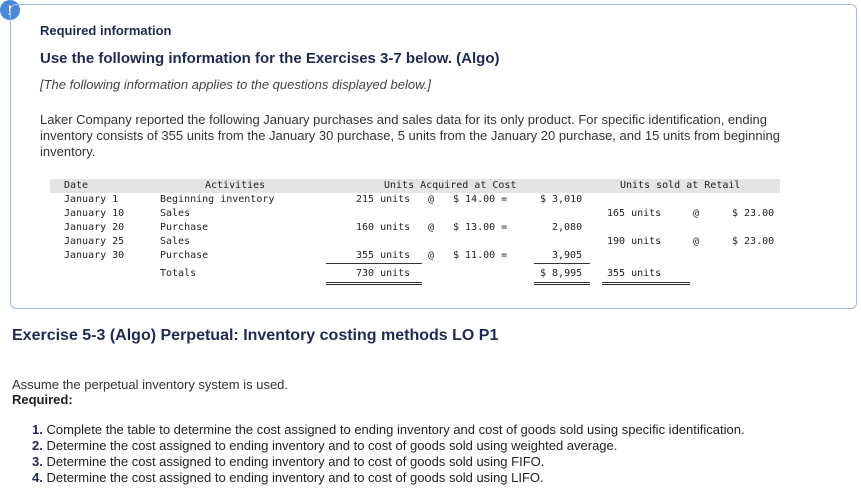 This screenshot has height=493, width=861. Describe the element at coordinates (178, 273) in the screenshot. I see `totals-label: Totals` at that location.